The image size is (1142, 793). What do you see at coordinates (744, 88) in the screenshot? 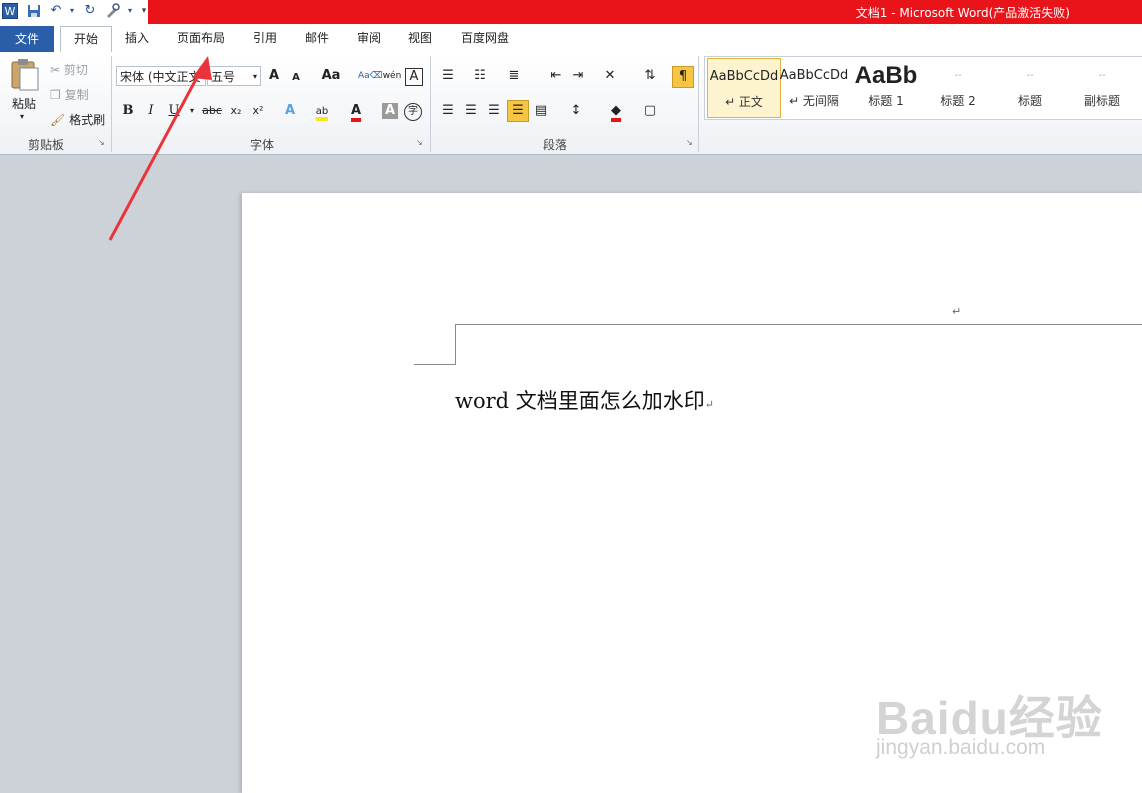
I see `style-normal: AaBbCcDd ↵ 正文` at bounding box center [744, 88].